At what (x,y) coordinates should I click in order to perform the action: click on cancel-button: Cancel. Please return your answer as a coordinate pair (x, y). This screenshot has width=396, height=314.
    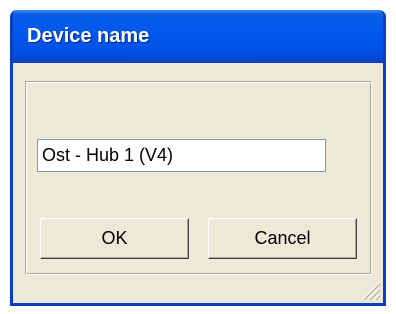
    Looking at the image, I should click on (282, 238).